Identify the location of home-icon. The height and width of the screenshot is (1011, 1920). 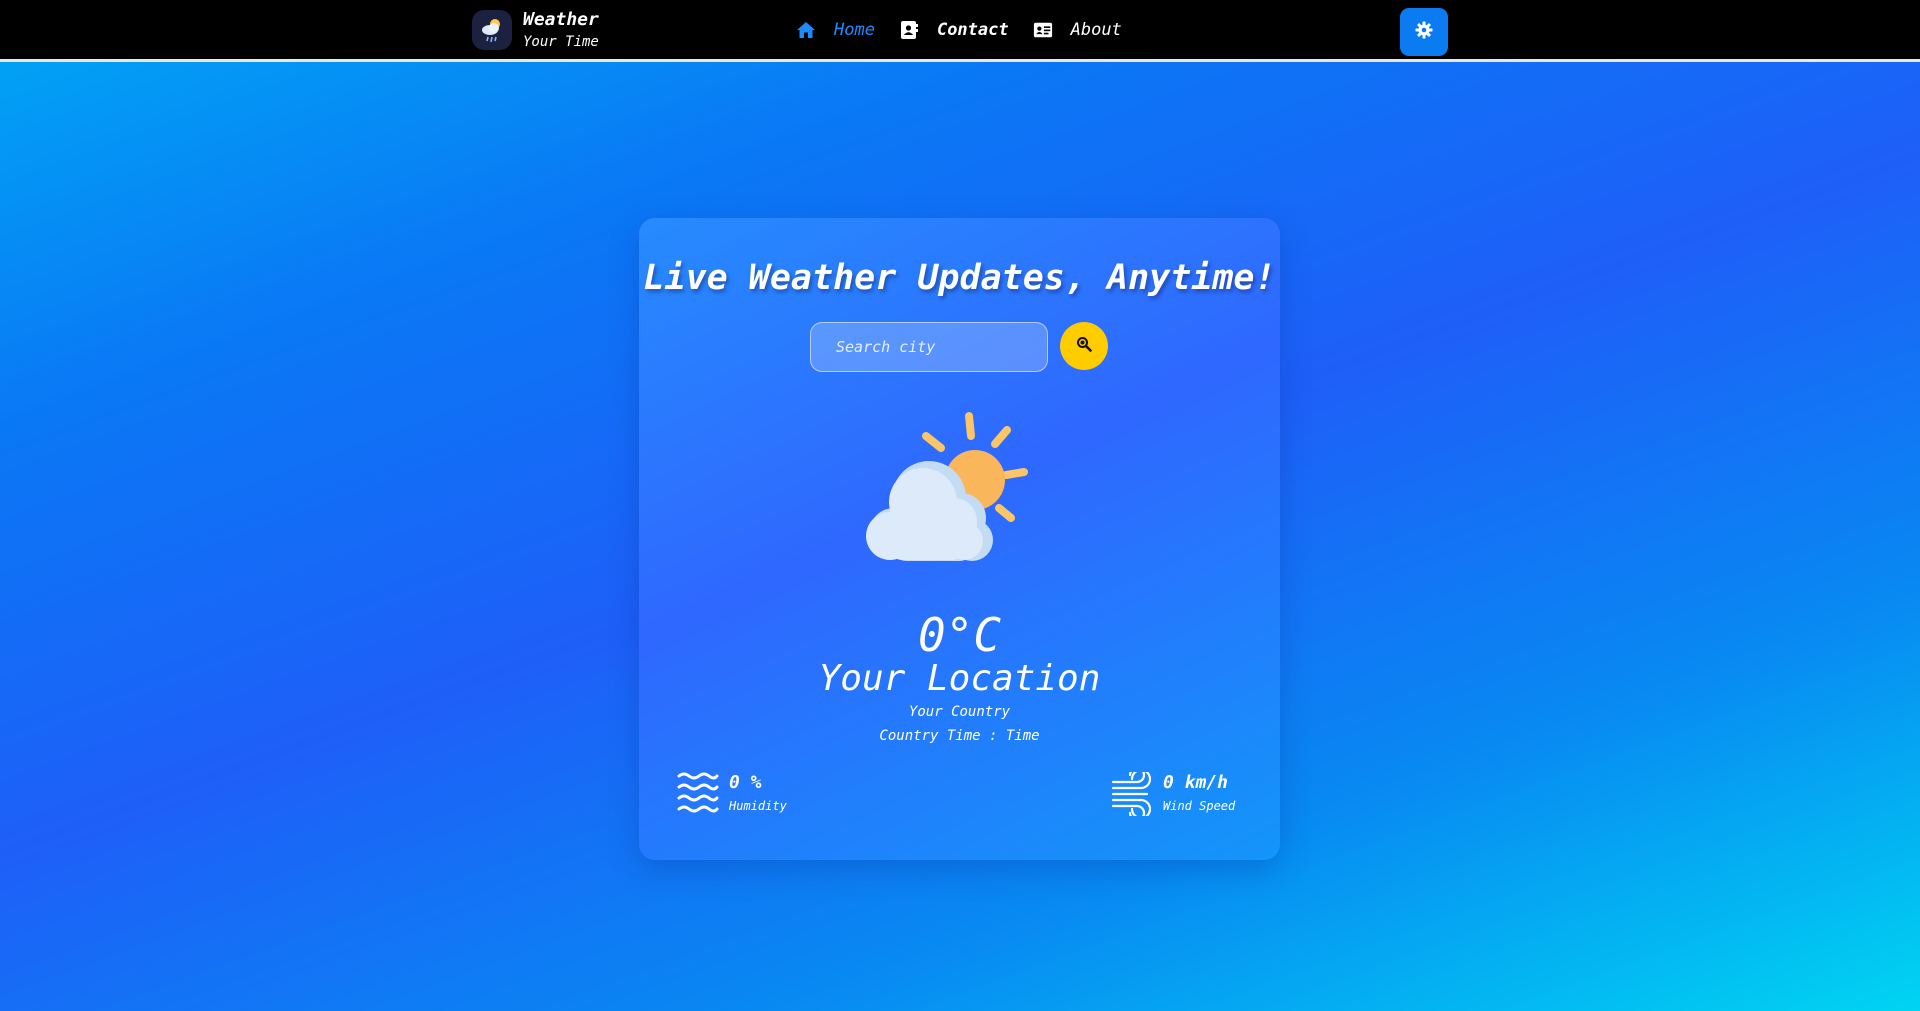
(806, 30).